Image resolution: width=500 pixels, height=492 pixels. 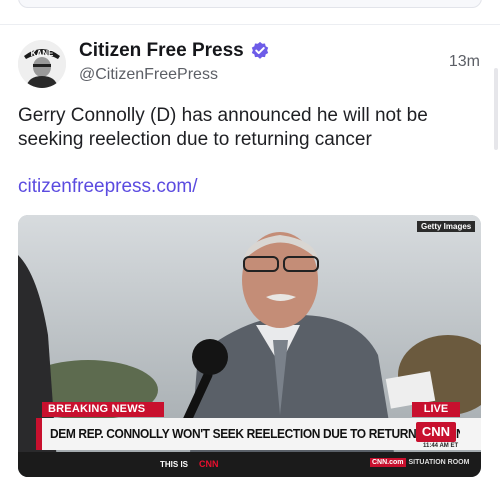 I want to click on getty-watermark: Getty Images, so click(x=446, y=226).